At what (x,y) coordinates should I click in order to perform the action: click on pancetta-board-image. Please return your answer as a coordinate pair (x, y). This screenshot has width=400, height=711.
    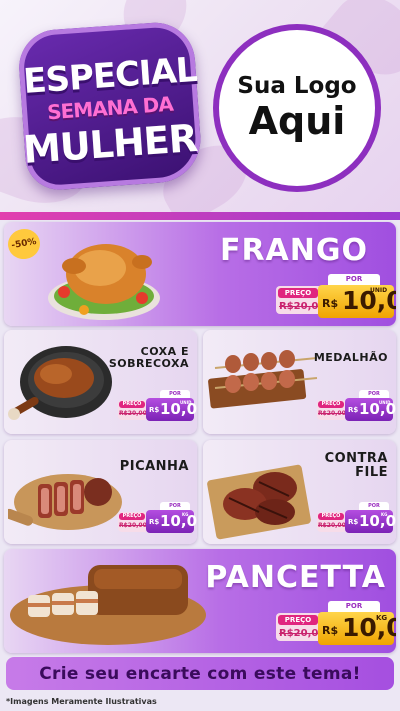
    Looking at the image, I should click on (108, 605).